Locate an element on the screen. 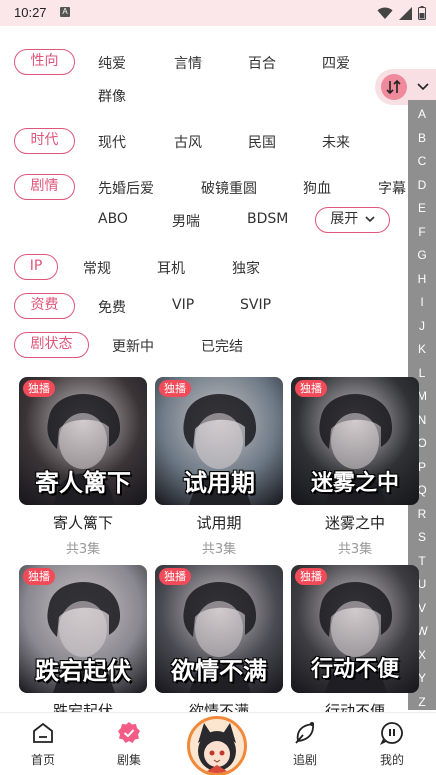 The image size is (436, 775). filter-label-fee: 资费 is located at coordinates (44, 306).